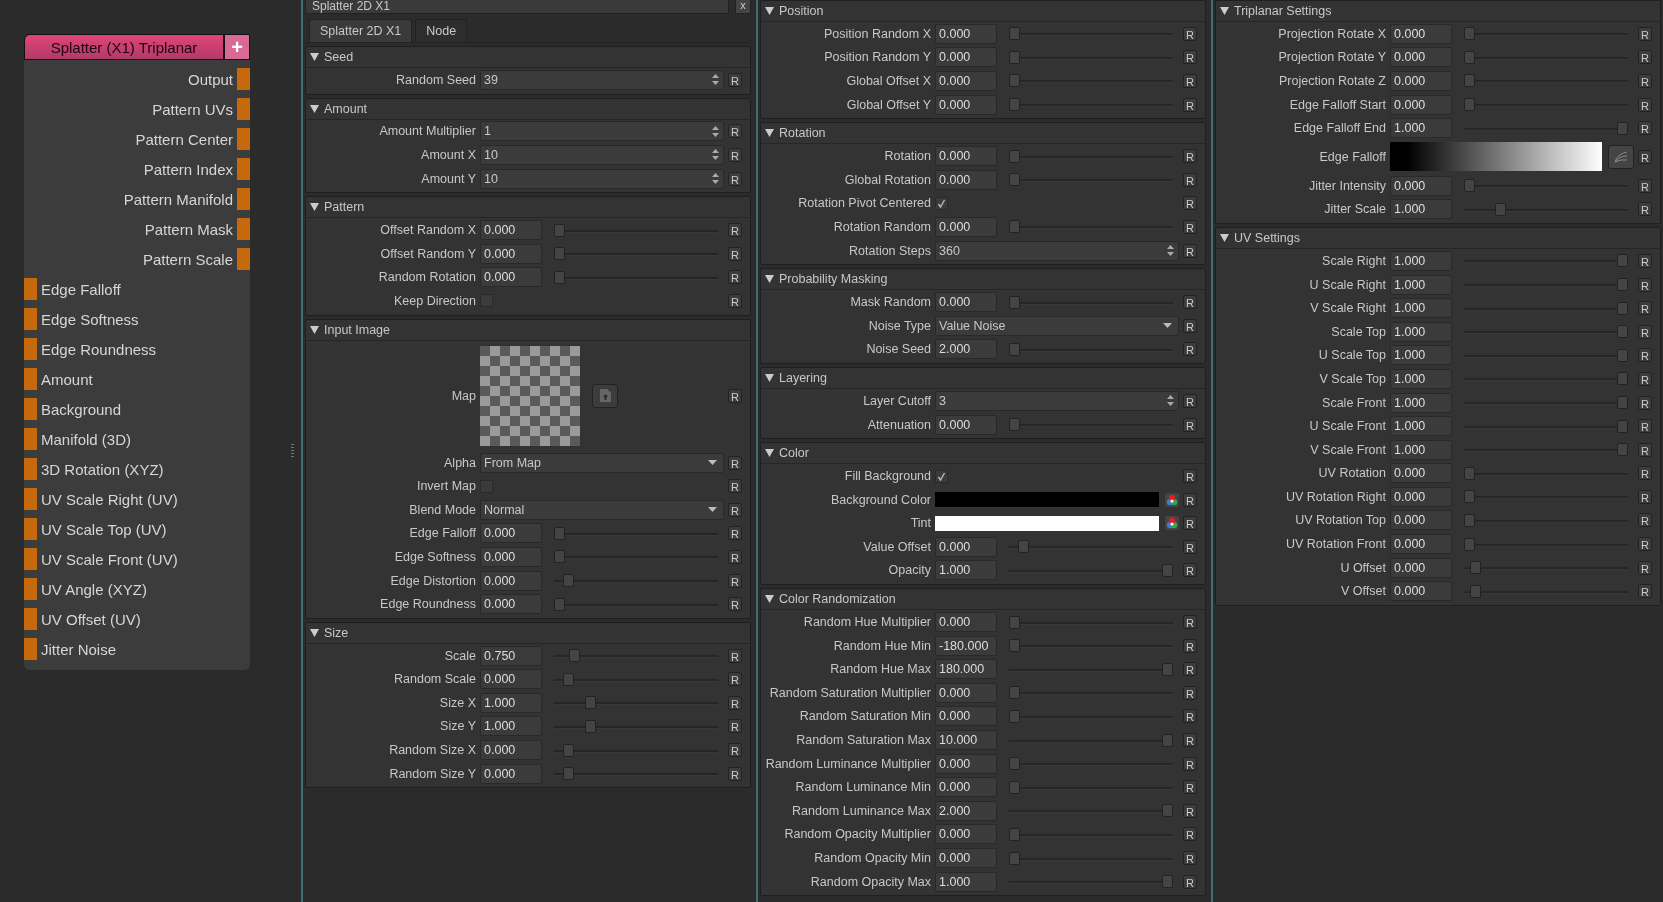 The width and height of the screenshot is (1663, 902). What do you see at coordinates (1172, 499) in the screenshot?
I see `color-picker-icon` at bounding box center [1172, 499].